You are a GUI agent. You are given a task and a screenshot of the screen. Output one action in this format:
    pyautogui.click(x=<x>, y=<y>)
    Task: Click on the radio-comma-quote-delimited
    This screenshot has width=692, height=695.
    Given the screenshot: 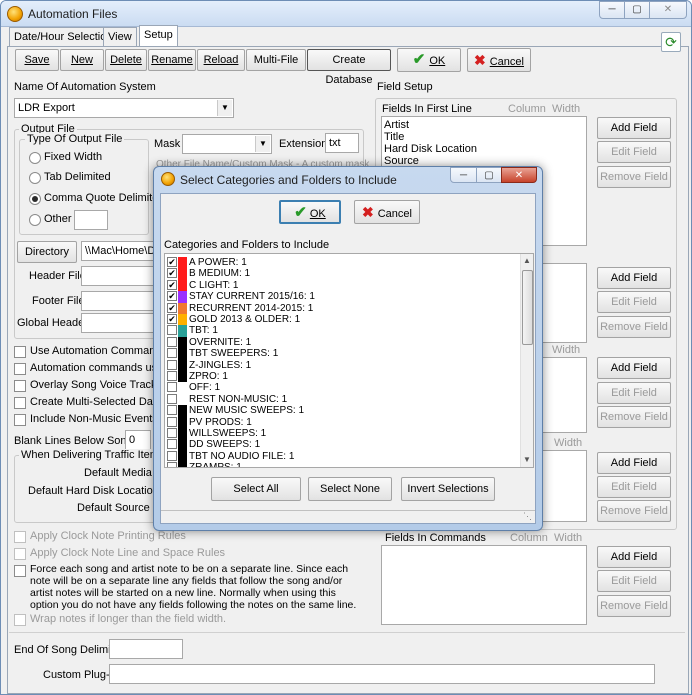 What is the action you would take?
    pyautogui.click(x=35, y=199)
    